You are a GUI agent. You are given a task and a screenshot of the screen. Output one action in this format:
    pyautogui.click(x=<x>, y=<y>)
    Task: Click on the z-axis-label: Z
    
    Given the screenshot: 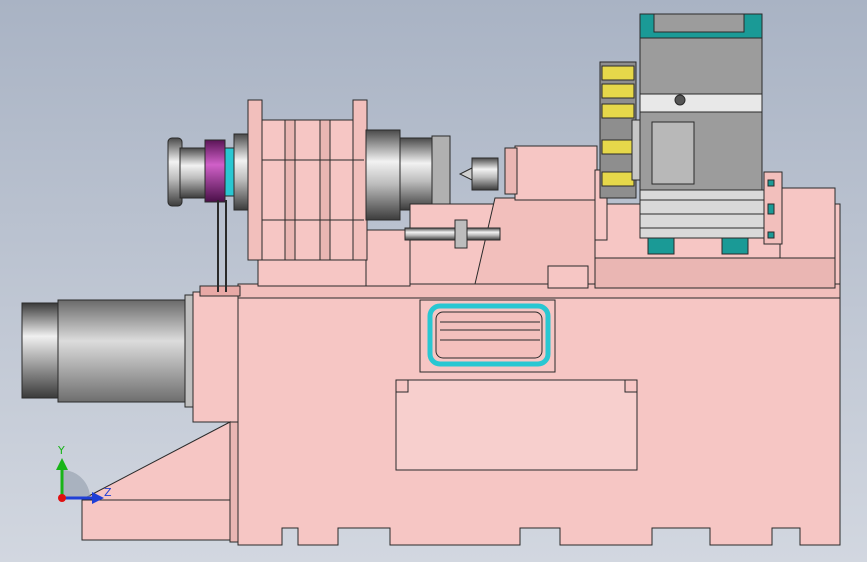 What is the action you would take?
    pyautogui.click(x=108, y=492)
    